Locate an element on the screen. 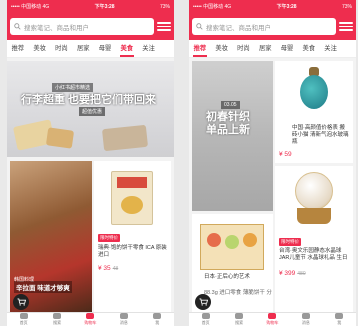 The height and width of the screenshot is (326, 358). food-card: 韩国料理 辛拉面 味道才够爽 is located at coordinates (51, 236).